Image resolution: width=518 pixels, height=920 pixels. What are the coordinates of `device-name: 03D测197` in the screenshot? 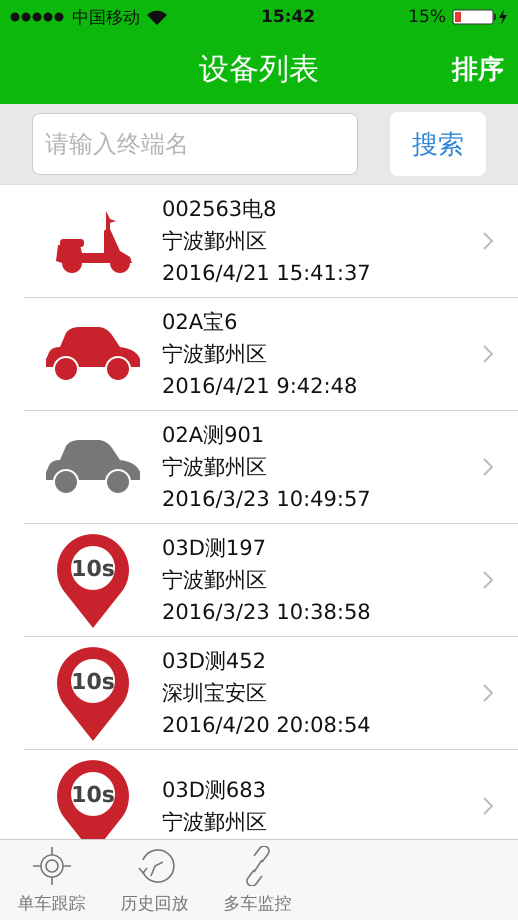 It's located at (214, 548).